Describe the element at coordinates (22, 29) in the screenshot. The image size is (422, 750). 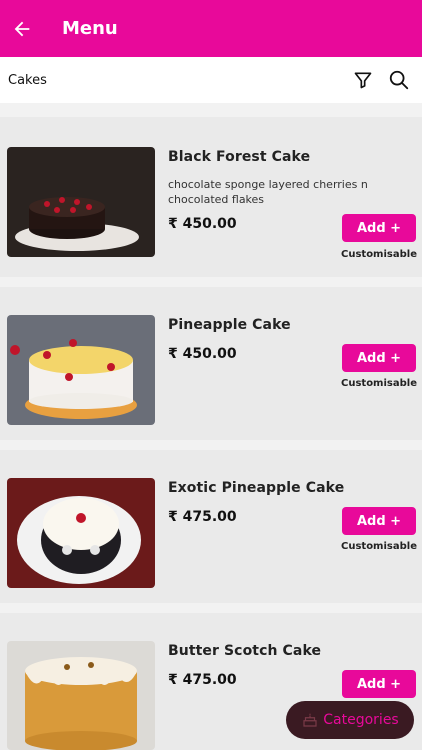
I see `back-arrow-icon` at that location.